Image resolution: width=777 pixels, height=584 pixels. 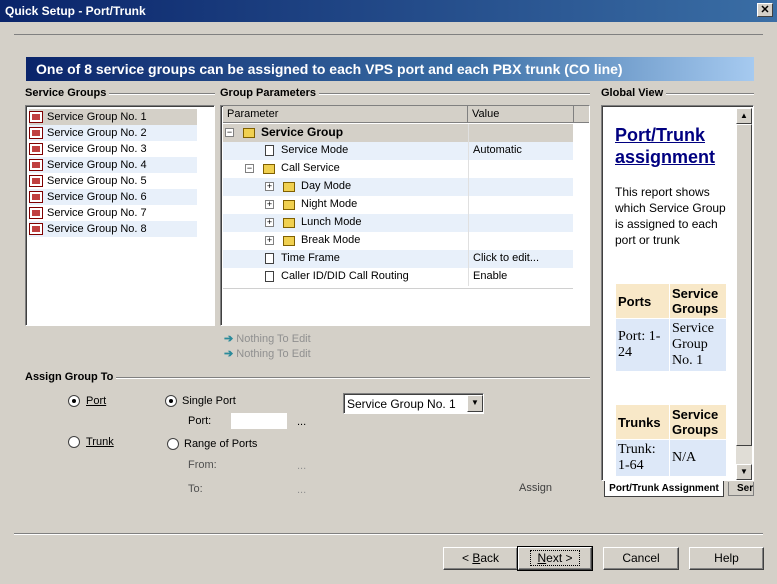 I want to click on list-item-label: Service Group No. 1, so click(x=97, y=117).